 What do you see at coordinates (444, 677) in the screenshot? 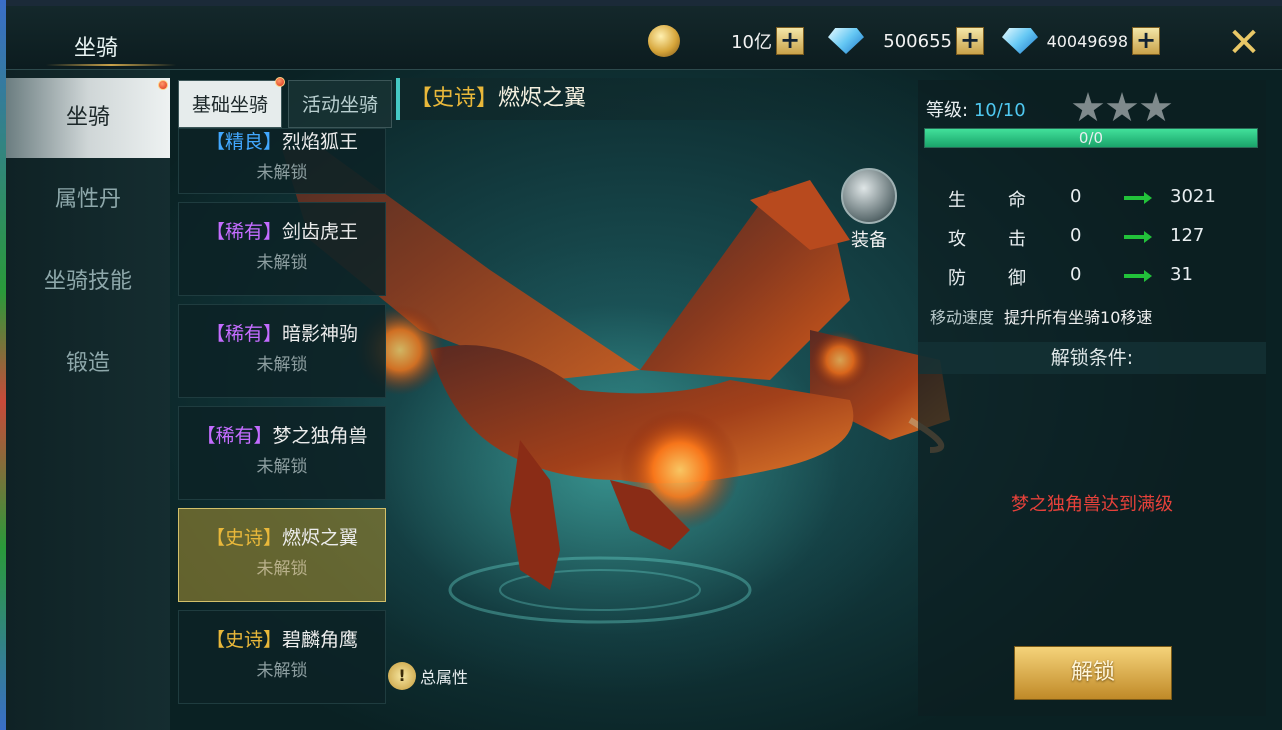
I see `total-attributes-label: 总属性` at bounding box center [444, 677].